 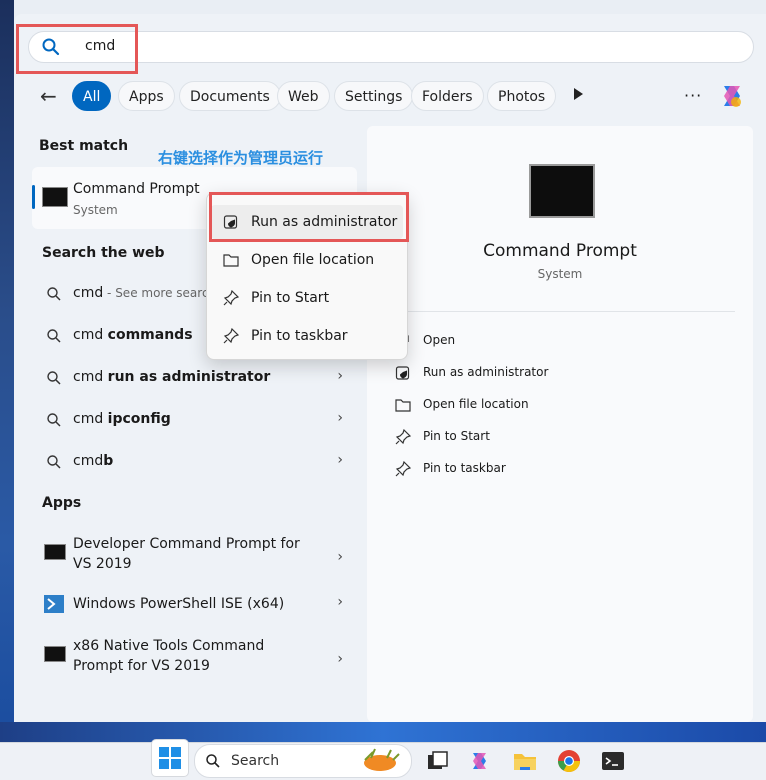 I want to click on back-arrow-icon: ←, so click(x=48, y=96).